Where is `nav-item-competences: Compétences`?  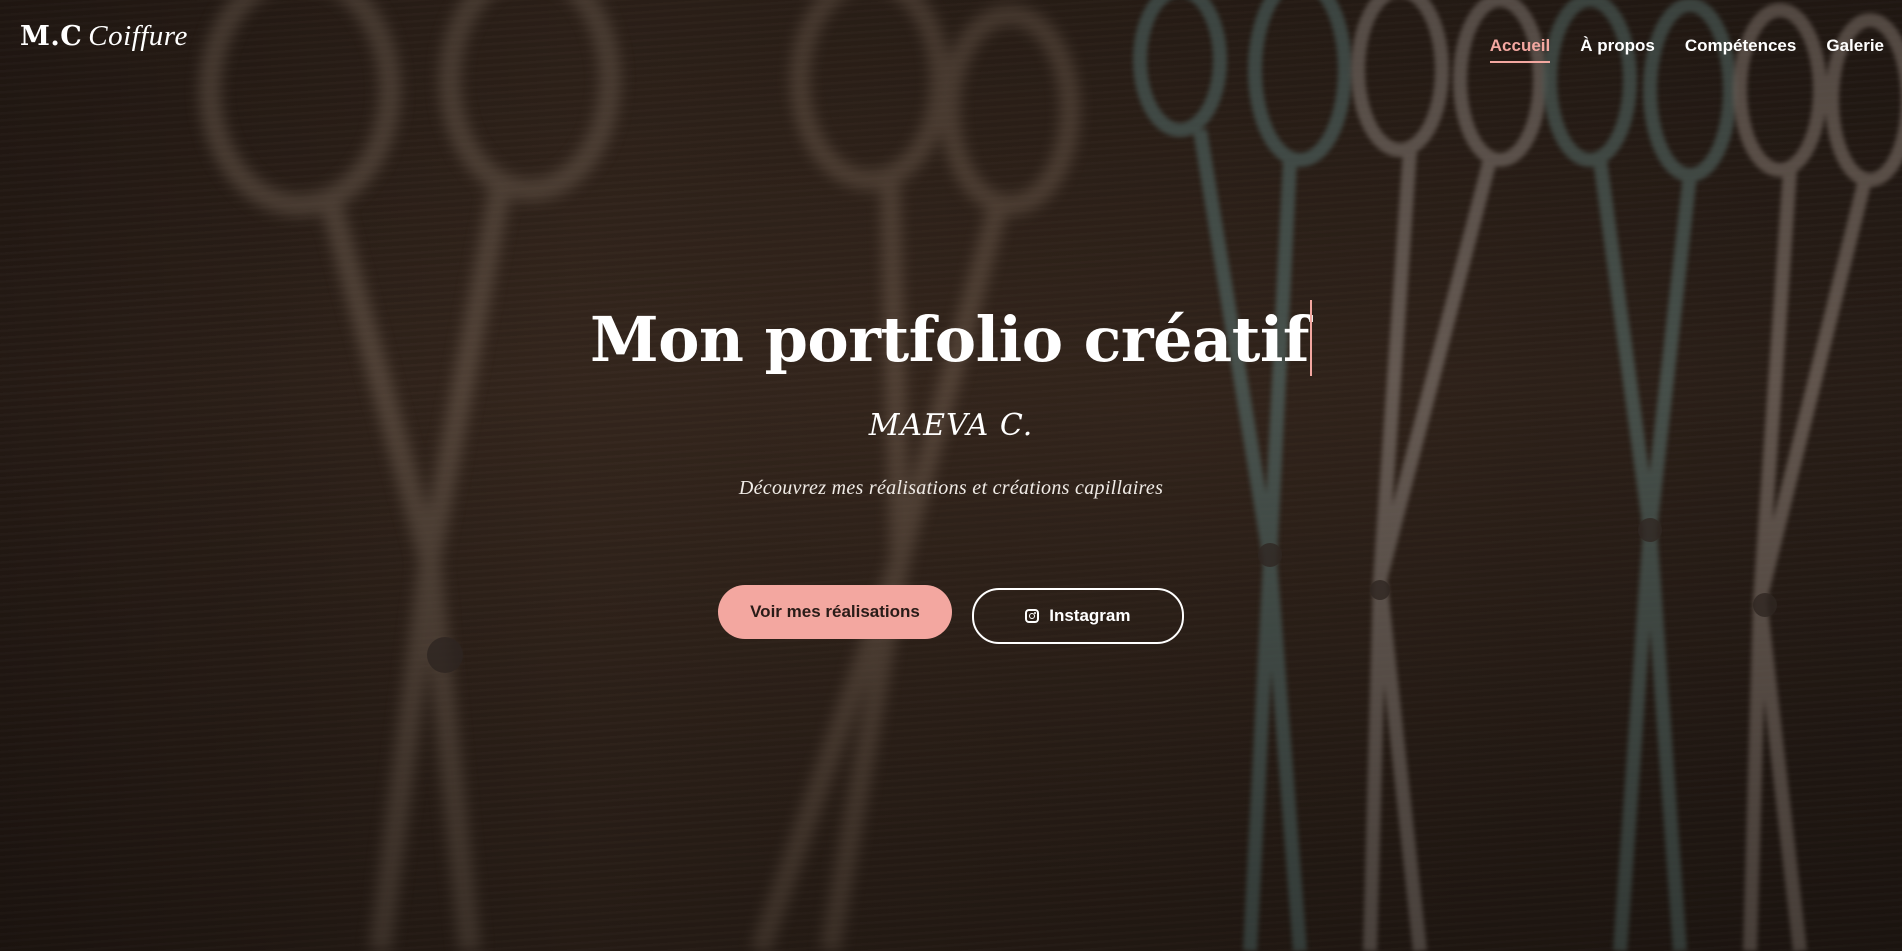 nav-item-competences: Compétences is located at coordinates (1740, 49).